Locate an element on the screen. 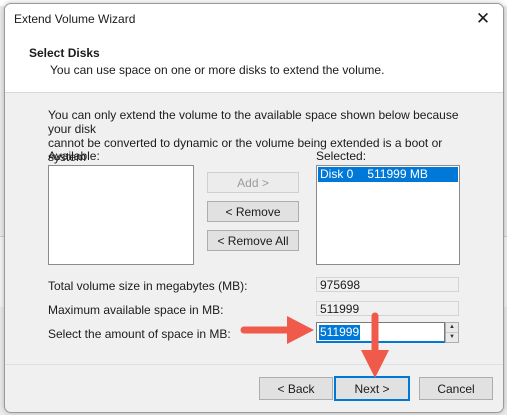 This screenshot has height=415, width=507. total-size-label: Total volume size in megabytes (MB): is located at coordinates (148, 286).